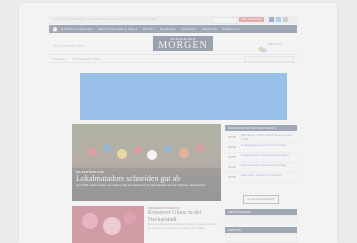 This screenshot has width=357, height=243. What do you see at coordinates (168, 29) in the screenshot?
I see `nav-item: MEINUNG` at bounding box center [168, 29].